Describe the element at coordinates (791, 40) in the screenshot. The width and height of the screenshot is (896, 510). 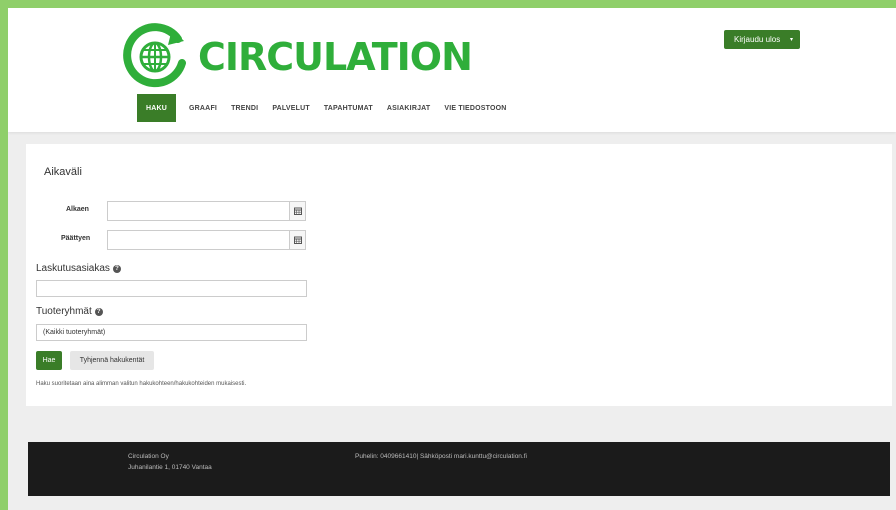
I see `caret-down-icon: ▾` at that location.